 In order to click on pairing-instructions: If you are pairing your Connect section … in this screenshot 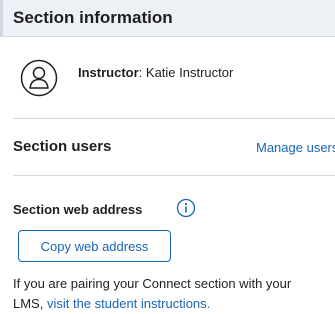, I will do `click(174, 294)`.